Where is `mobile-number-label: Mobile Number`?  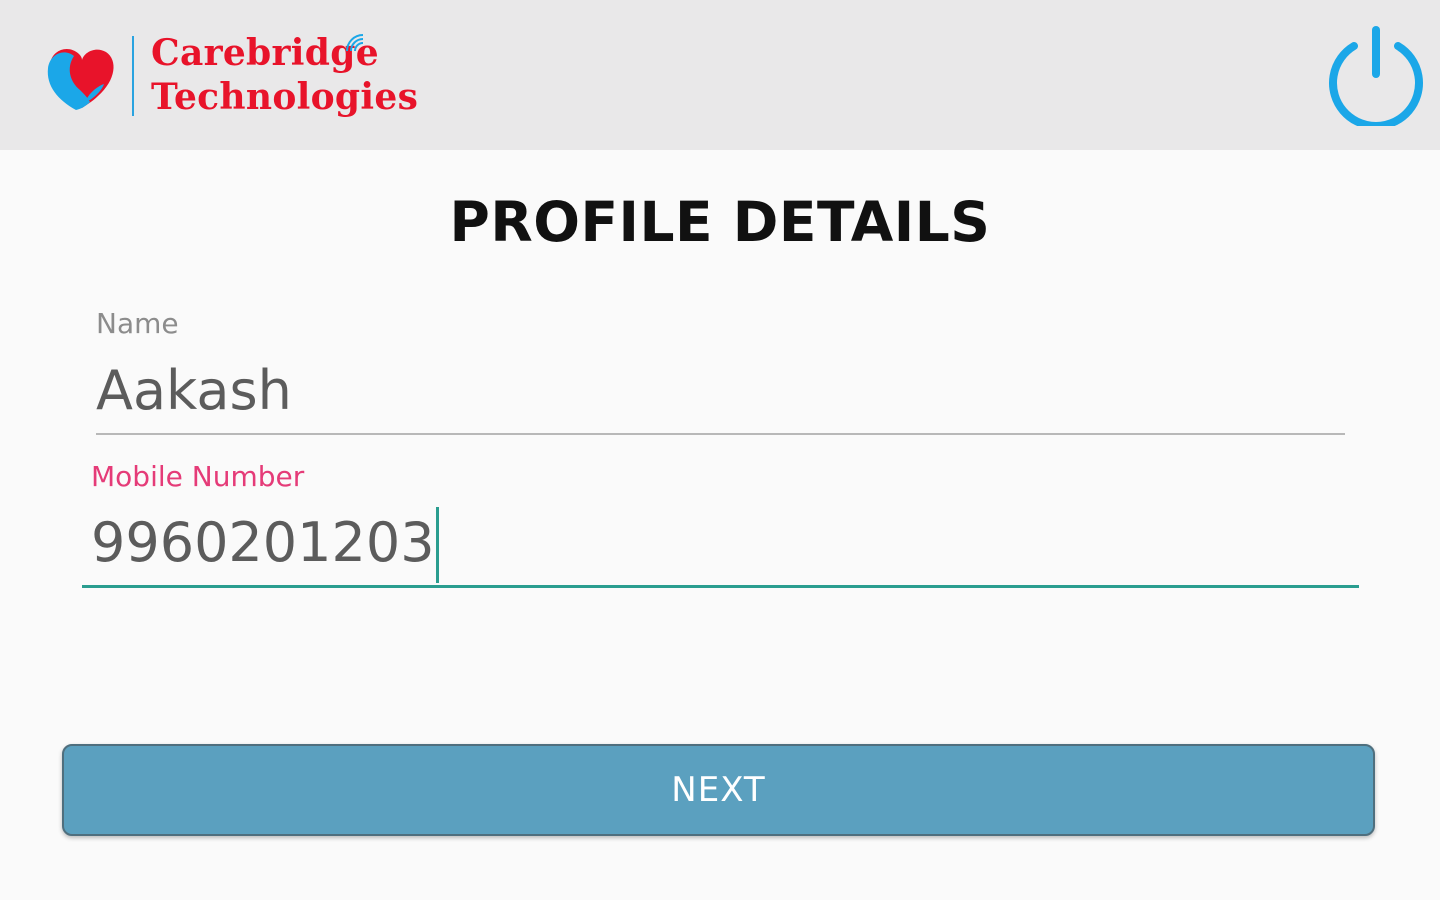 mobile-number-label: Mobile Number is located at coordinates (198, 476).